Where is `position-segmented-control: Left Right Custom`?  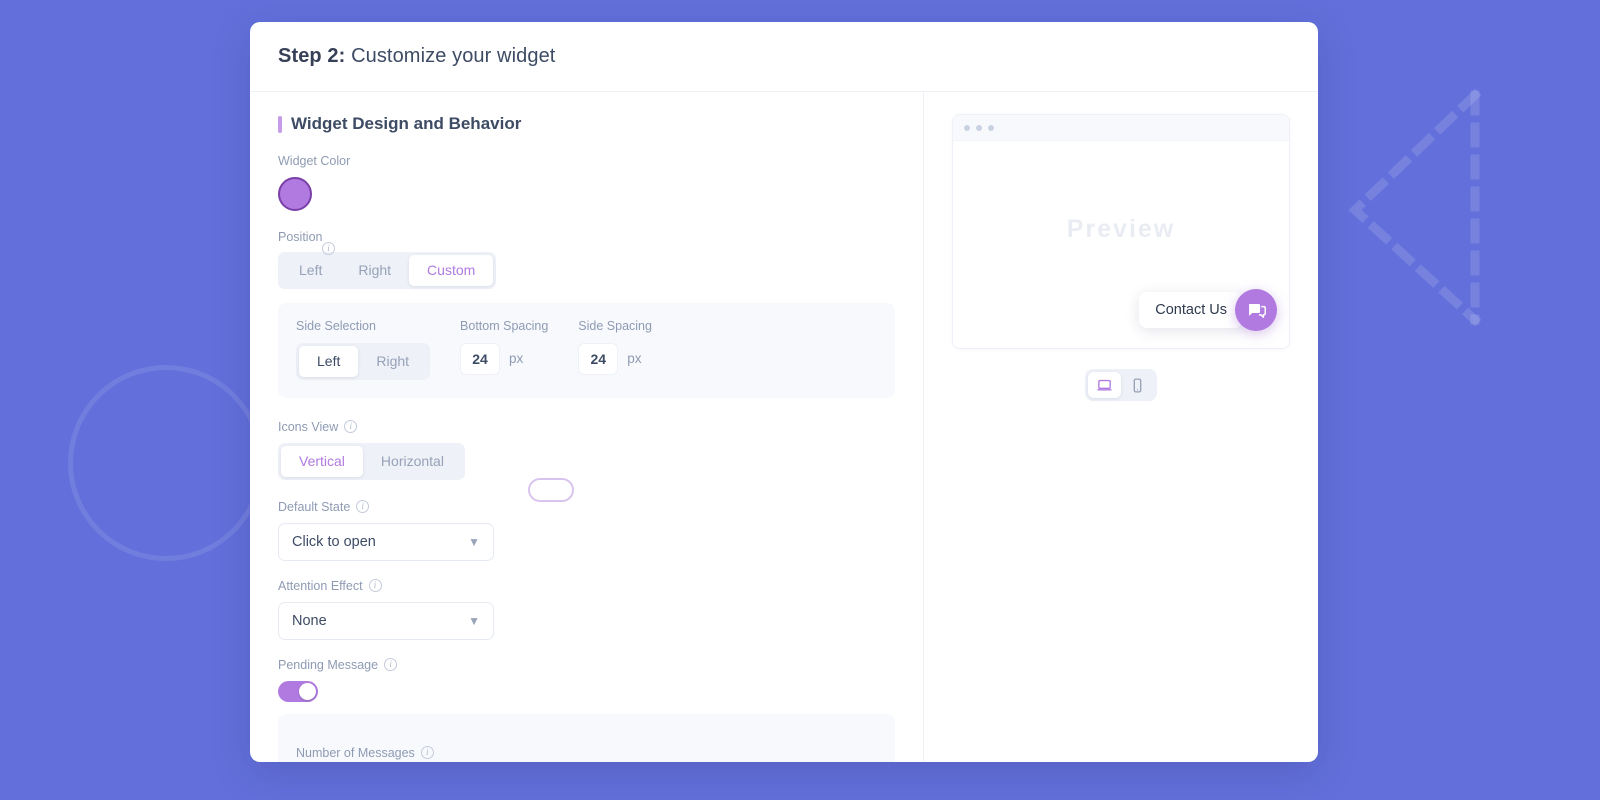
position-segmented-control: Left Right Custom is located at coordinates (387, 270).